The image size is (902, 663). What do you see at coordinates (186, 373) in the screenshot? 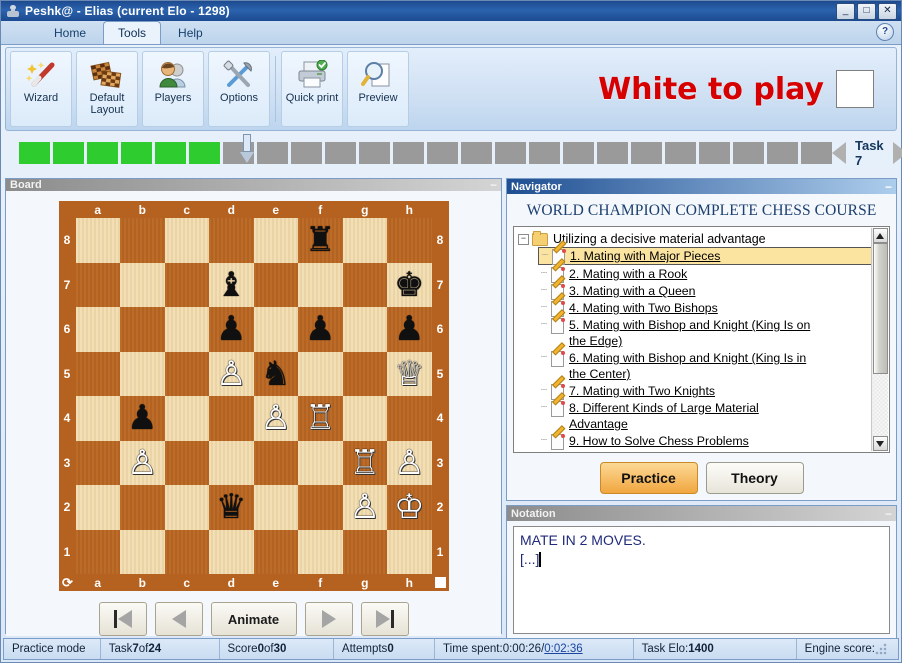
I see `square-c5` at bounding box center [186, 373].